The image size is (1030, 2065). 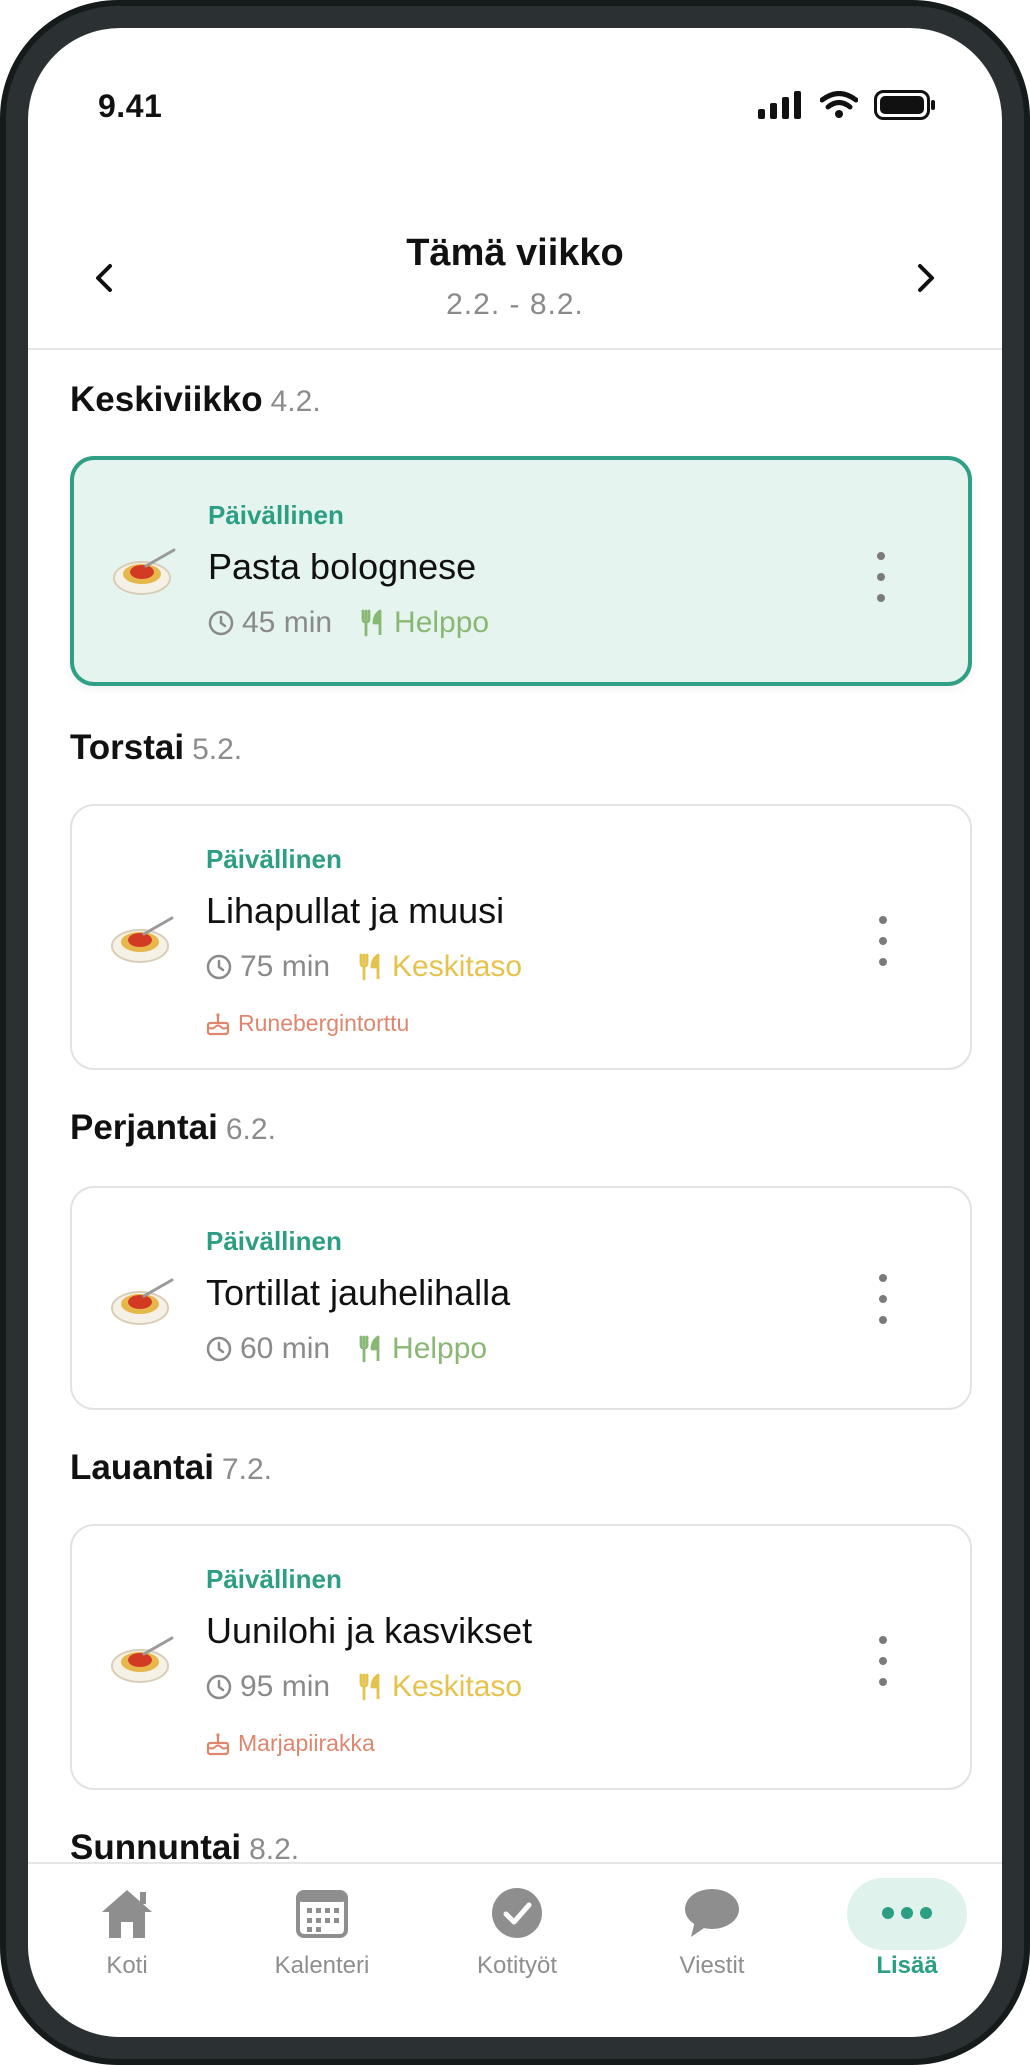 What do you see at coordinates (127, 1914) in the screenshot?
I see `home-icon` at bounding box center [127, 1914].